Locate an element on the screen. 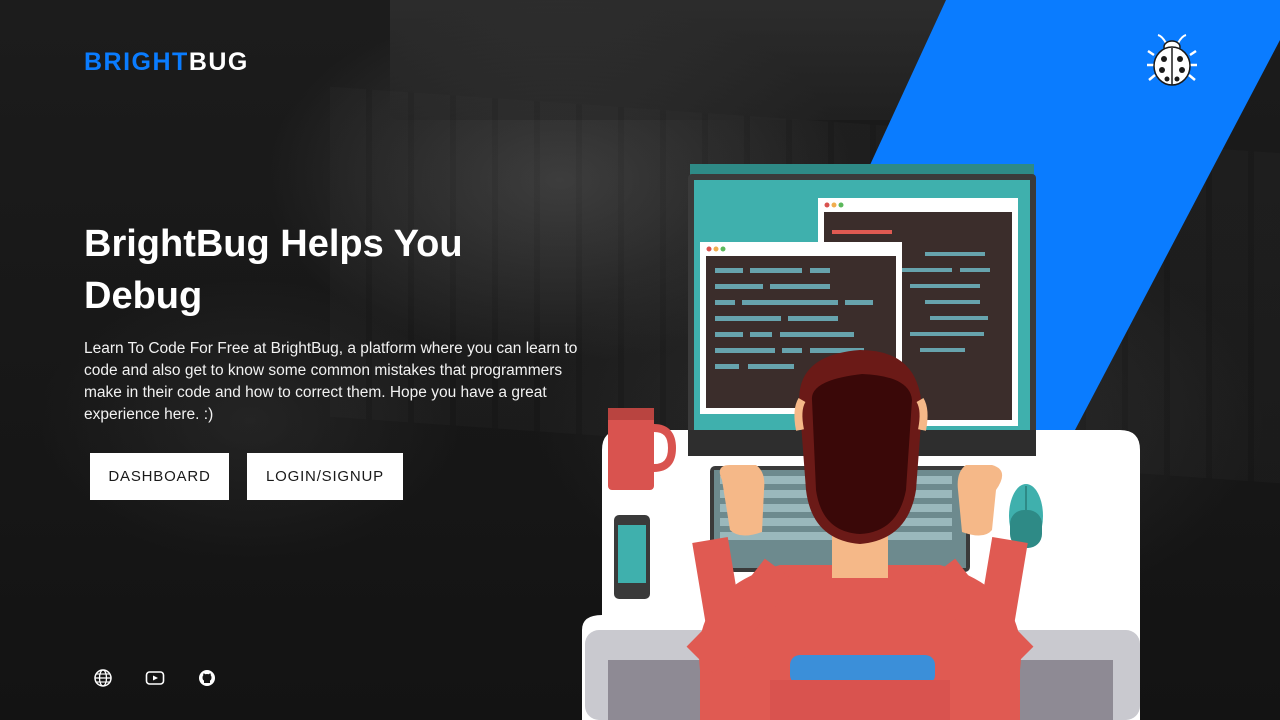  brand-logo: BRIGHTBUG is located at coordinates (166, 62).